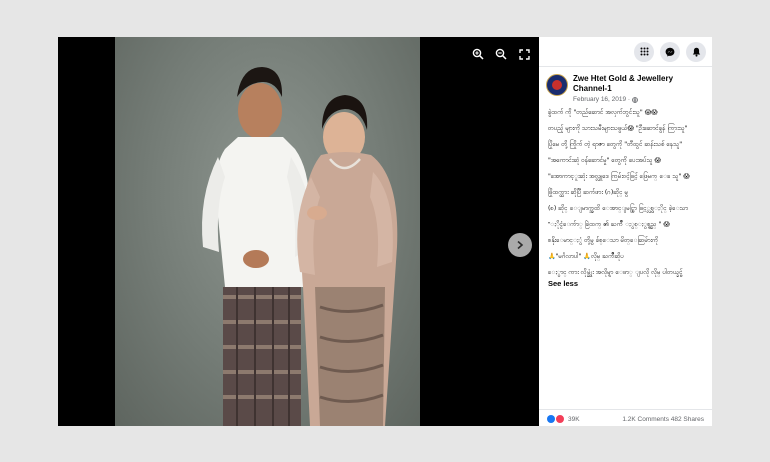 The image size is (770, 462). What do you see at coordinates (478, 54) in the screenshot?
I see `zoom-in-icon` at bounding box center [478, 54].